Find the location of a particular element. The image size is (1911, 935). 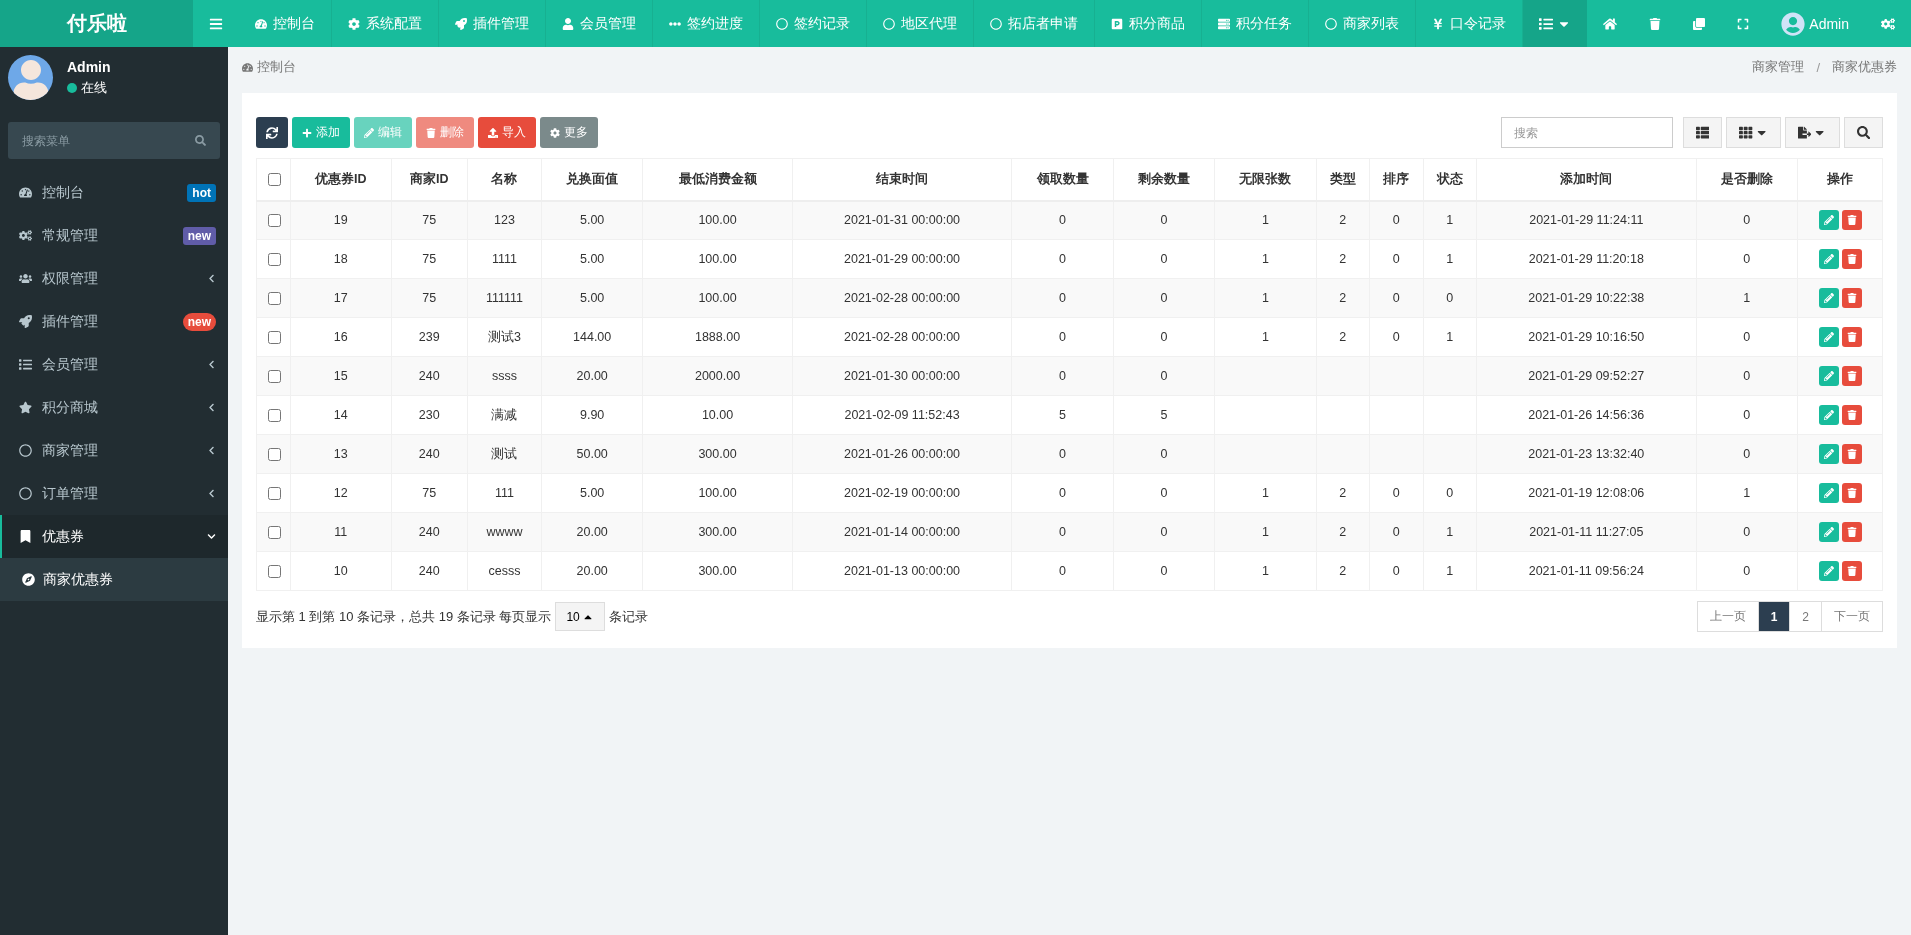

page-button: 上一页 is located at coordinates (1727, 616).